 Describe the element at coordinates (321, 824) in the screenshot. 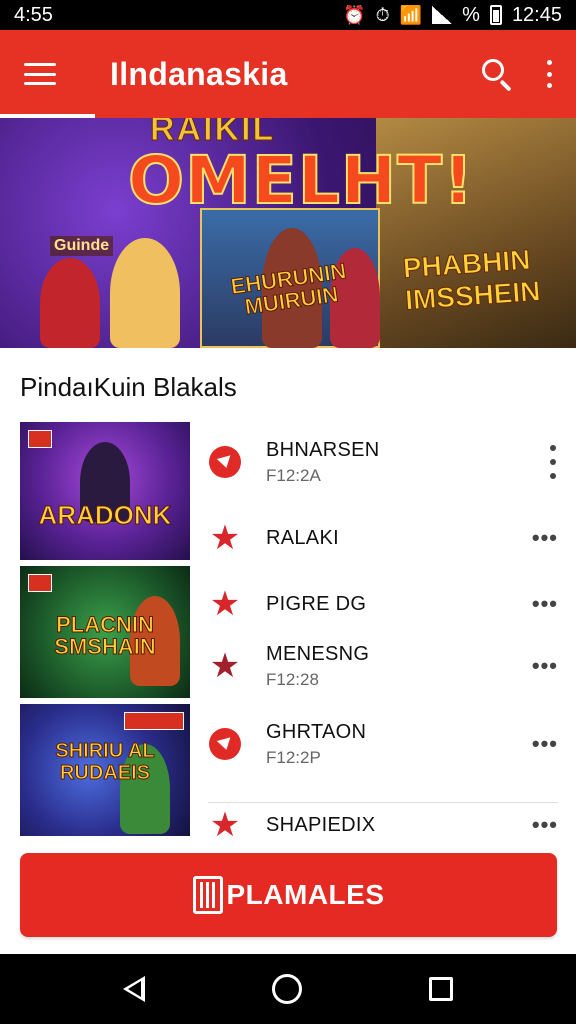

I see `list-item-name: SHAPIEDIX` at that location.